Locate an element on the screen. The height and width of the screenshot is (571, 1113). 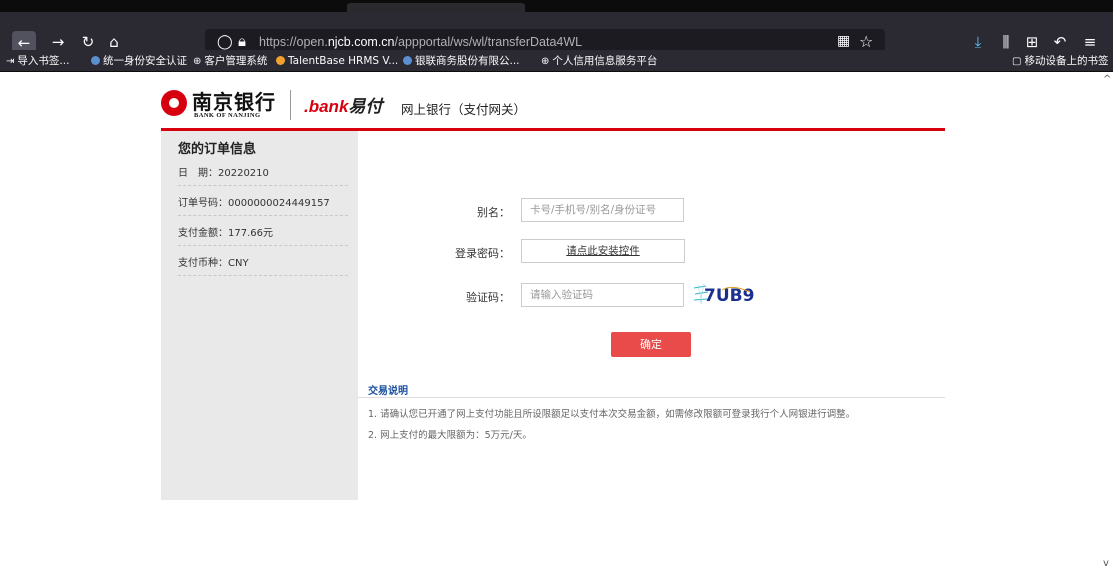
captcha-input is located at coordinates (602, 295).